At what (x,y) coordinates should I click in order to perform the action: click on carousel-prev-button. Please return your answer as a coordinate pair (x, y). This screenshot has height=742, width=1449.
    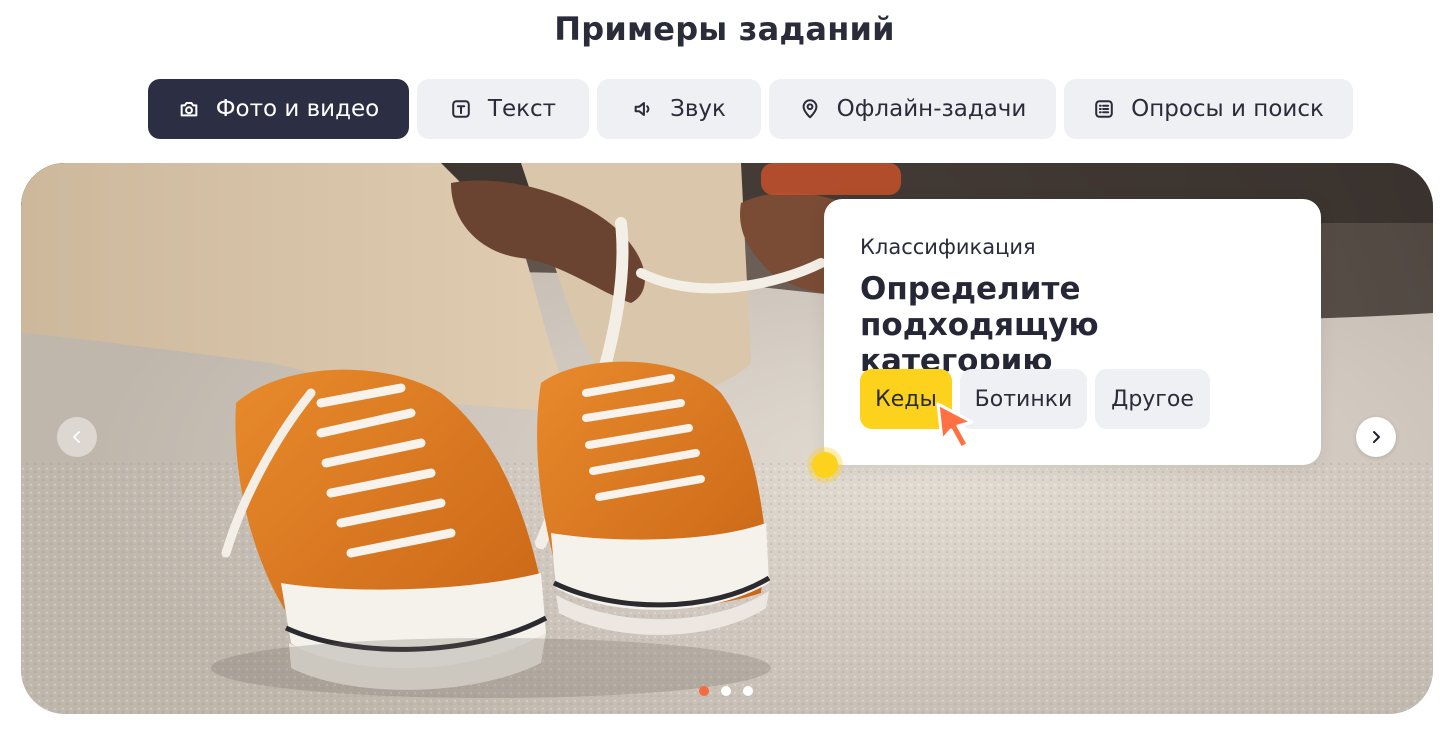
    Looking at the image, I should click on (77, 437).